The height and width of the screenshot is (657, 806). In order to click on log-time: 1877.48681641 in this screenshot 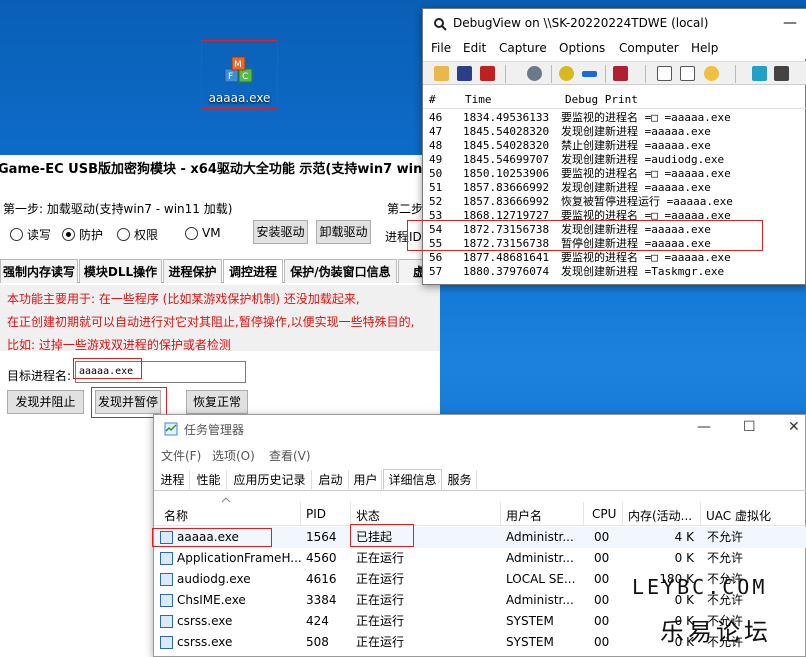, I will do `click(506, 257)`.